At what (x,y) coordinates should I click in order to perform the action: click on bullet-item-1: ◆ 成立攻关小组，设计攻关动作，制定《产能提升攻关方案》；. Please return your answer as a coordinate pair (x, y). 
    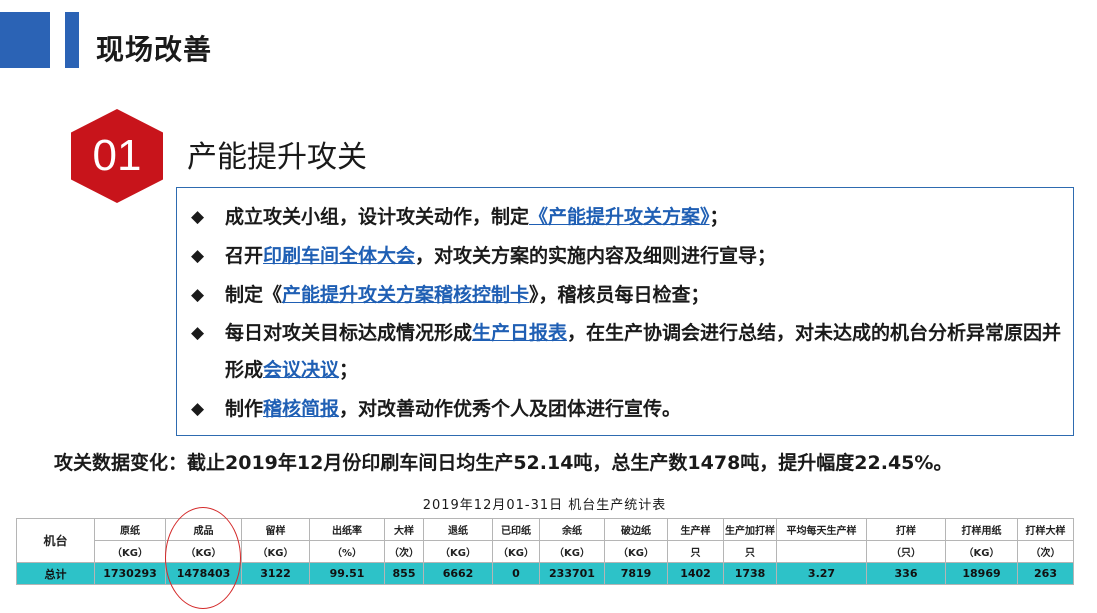
    Looking at the image, I should click on (628, 217).